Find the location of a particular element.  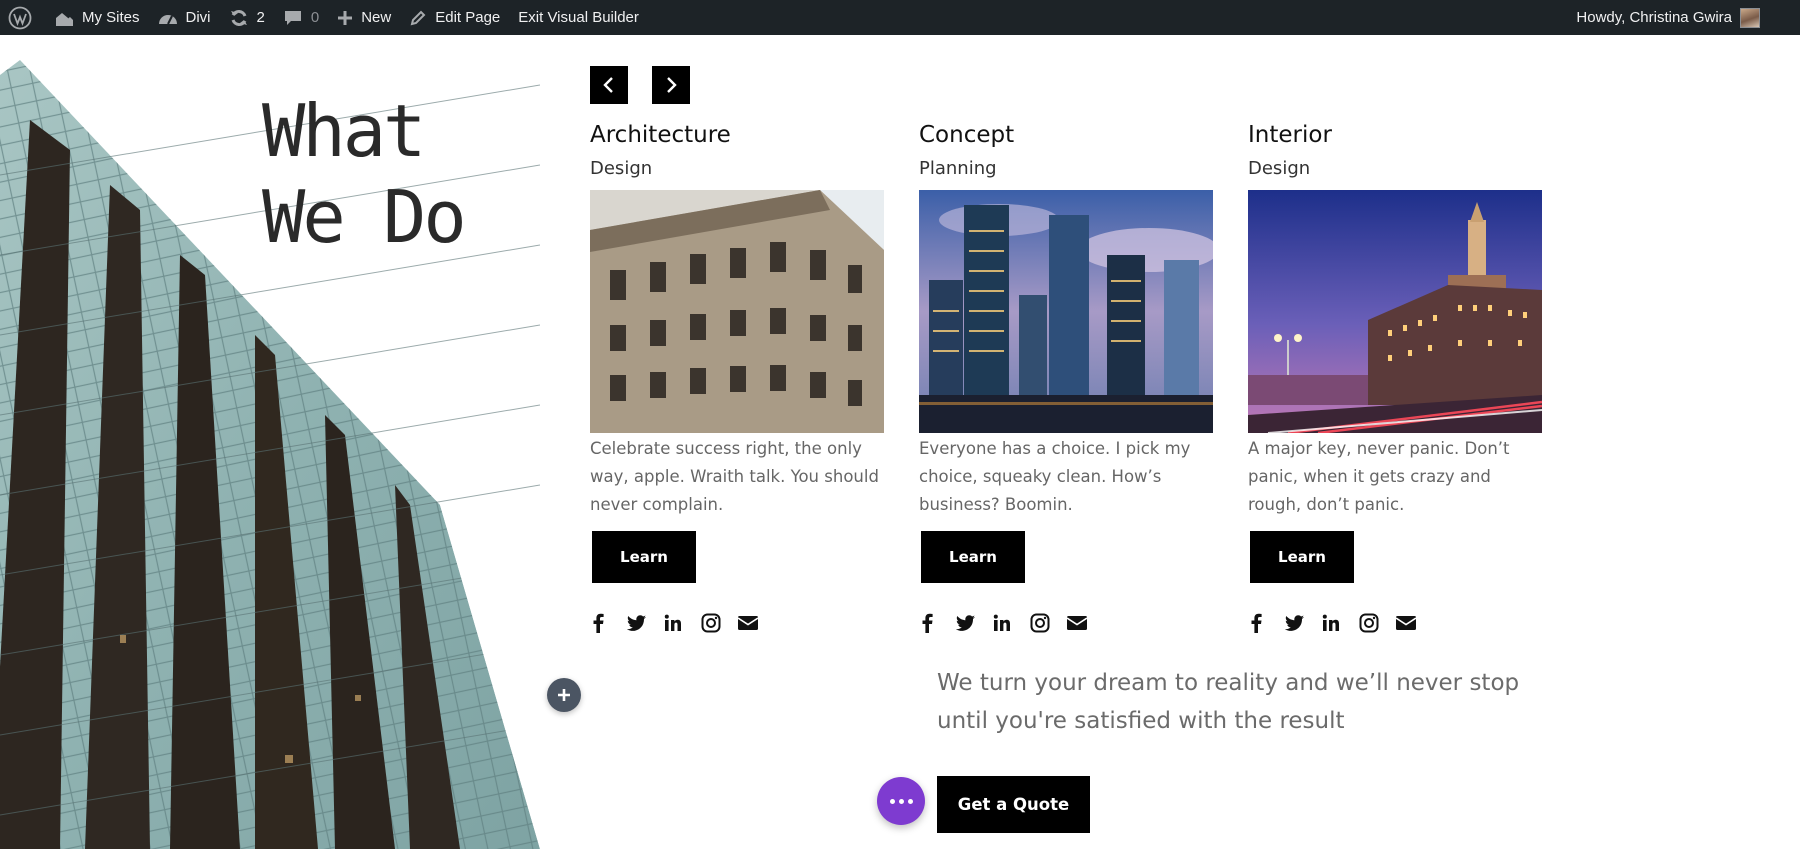

updates-count: 2 is located at coordinates (260, 17).